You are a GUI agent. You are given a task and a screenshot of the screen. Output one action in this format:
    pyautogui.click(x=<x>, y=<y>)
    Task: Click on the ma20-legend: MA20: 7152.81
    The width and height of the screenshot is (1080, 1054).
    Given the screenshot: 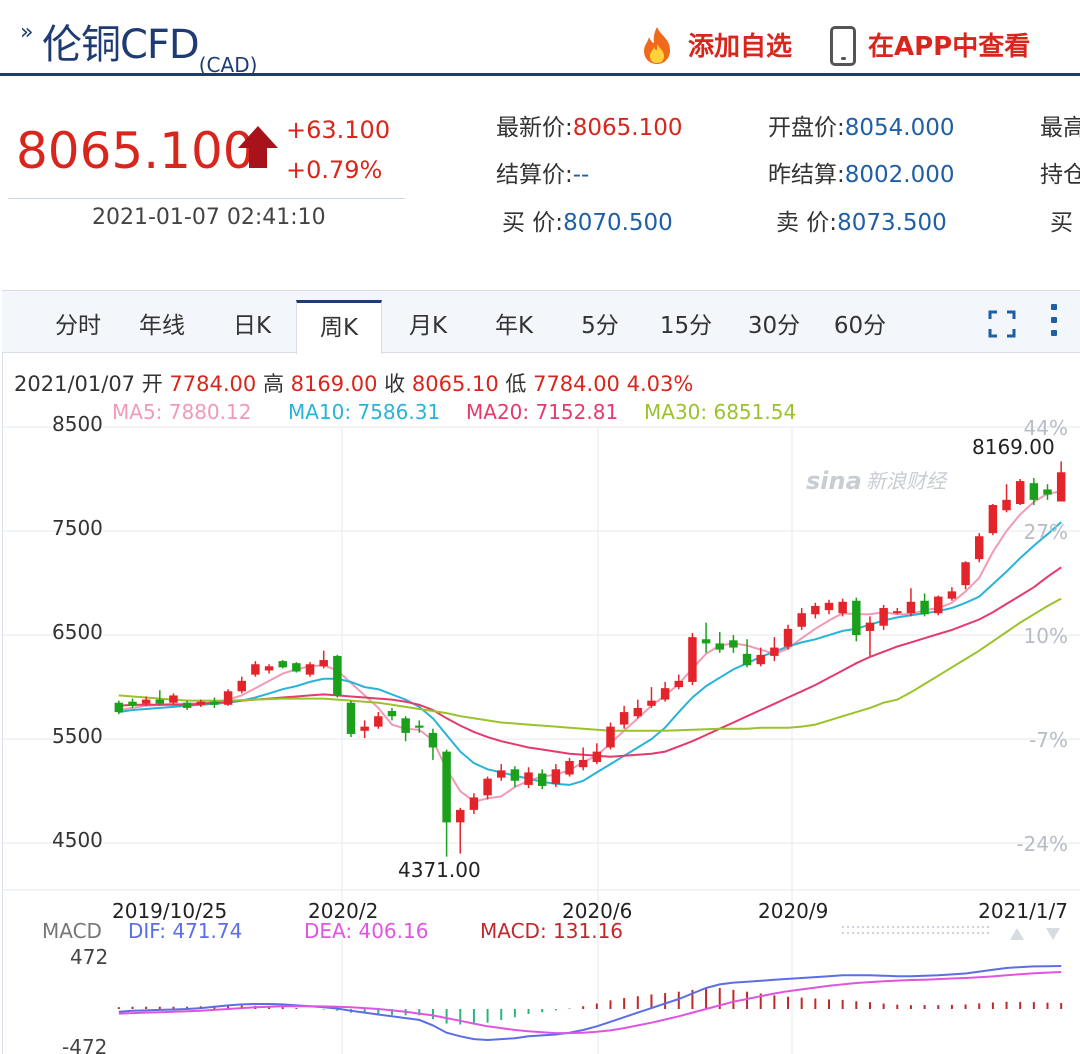 What is the action you would take?
    pyautogui.click(x=542, y=412)
    